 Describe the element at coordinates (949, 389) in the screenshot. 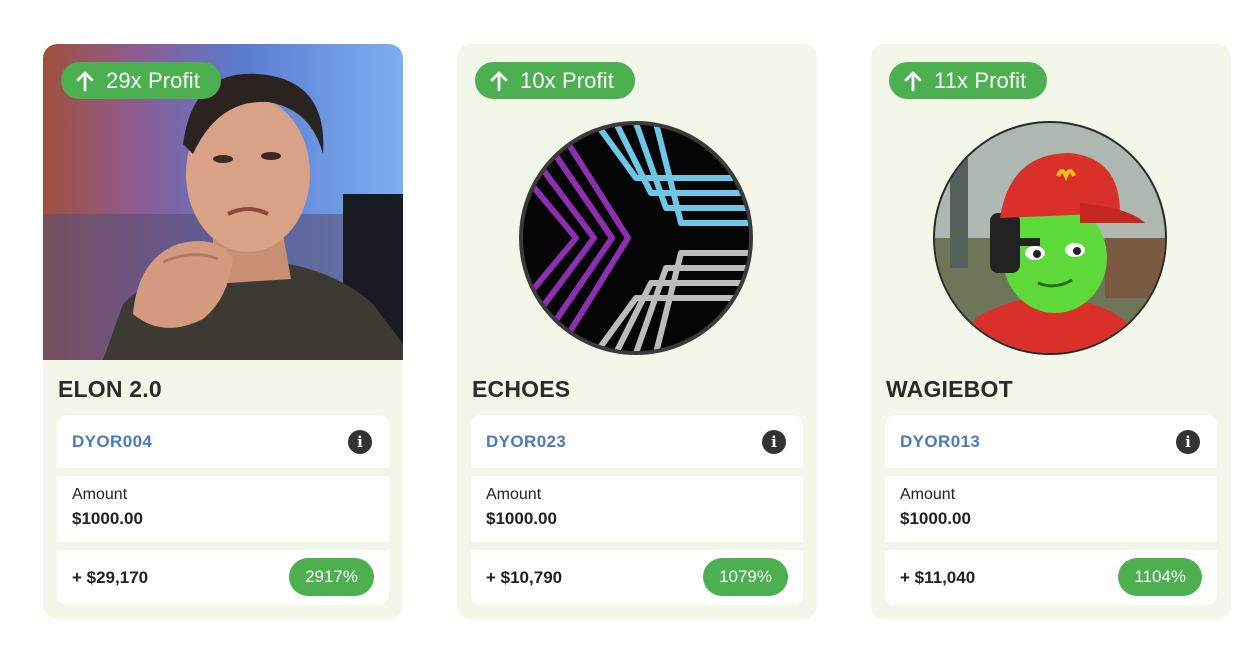

I see `token-name: WAGIEBOT` at that location.